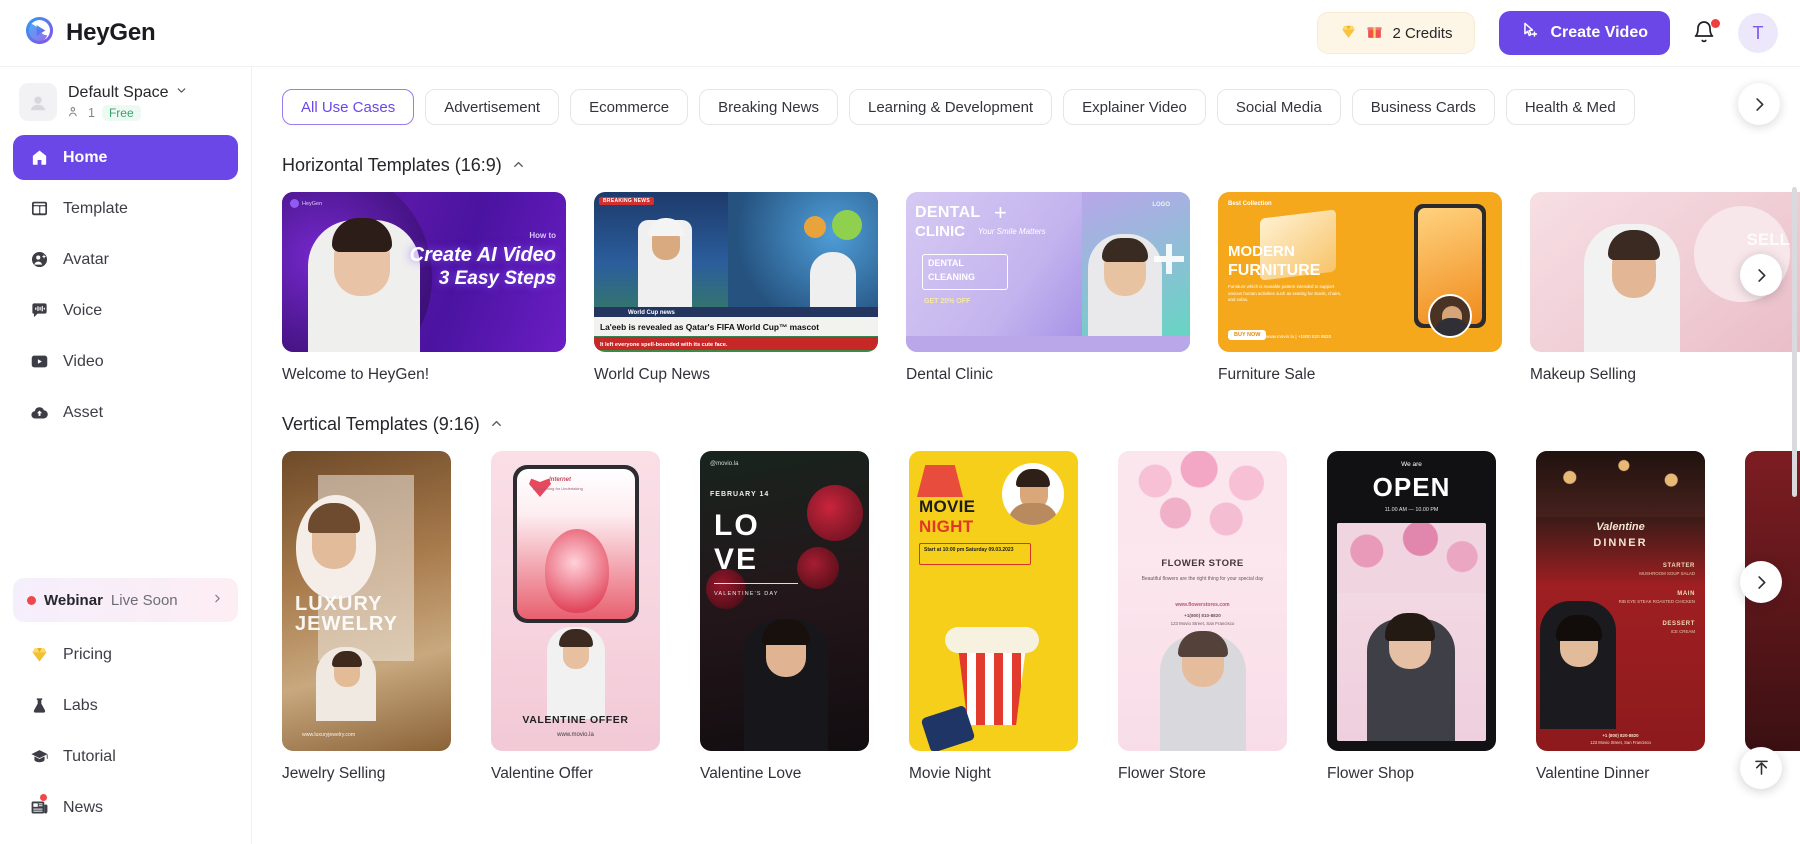 This screenshot has height=844, width=1800. I want to click on filter-chip-health-med: Health & Med, so click(1570, 107).